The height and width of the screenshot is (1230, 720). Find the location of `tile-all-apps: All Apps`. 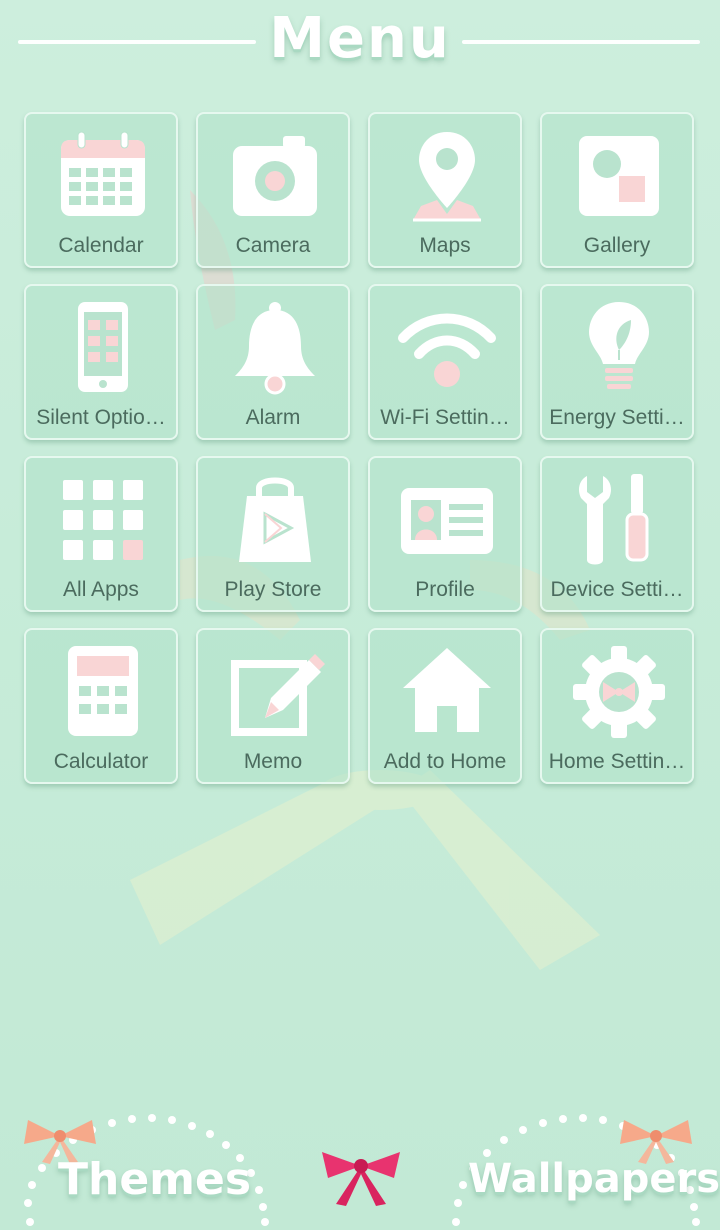

tile-all-apps: All Apps is located at coordinates (101, 534).